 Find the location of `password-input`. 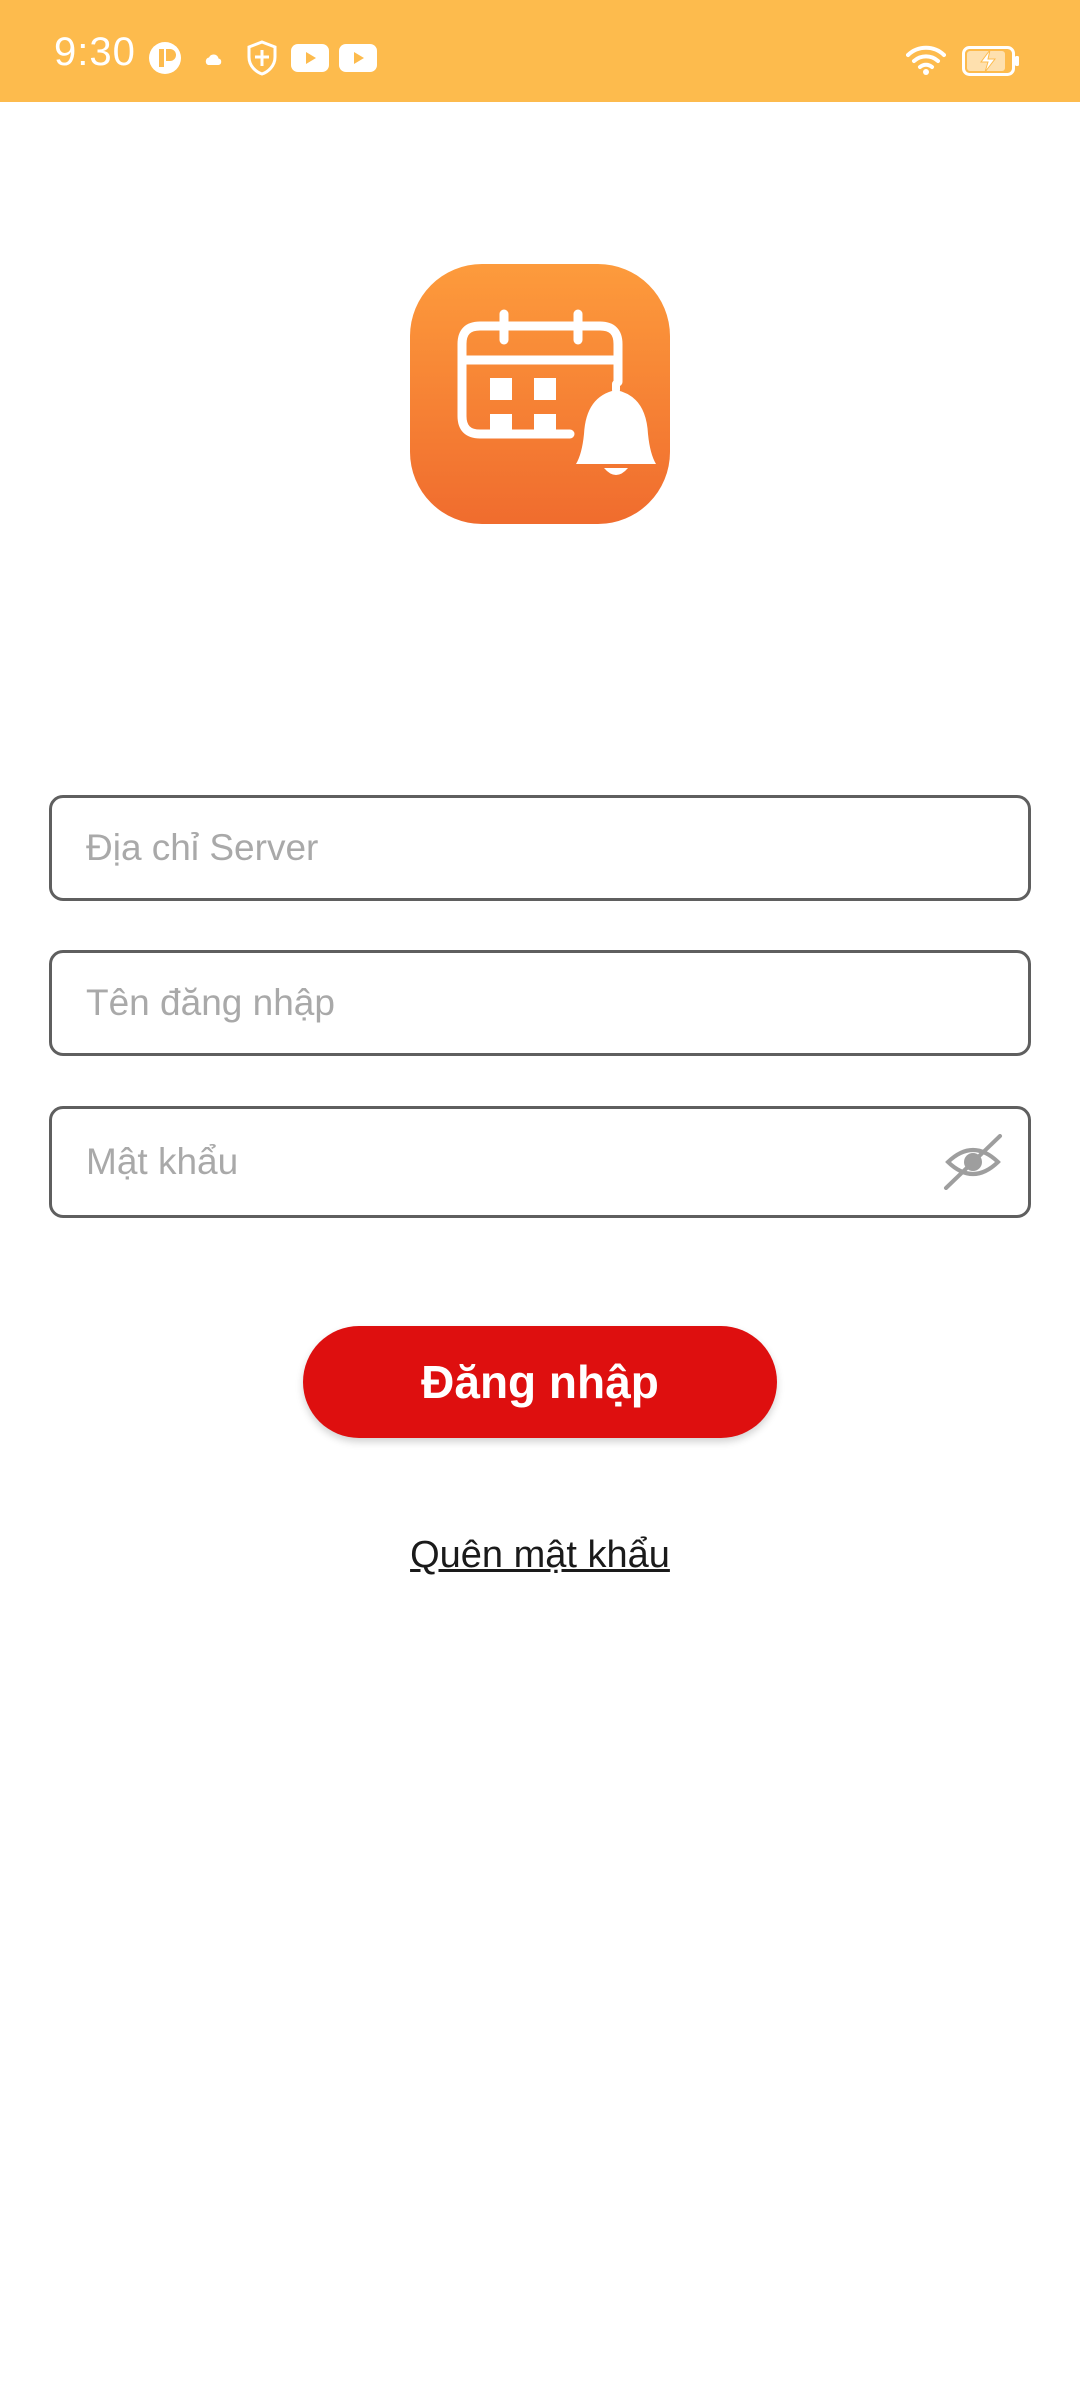

password-input is located at coordinates (516, 1162).